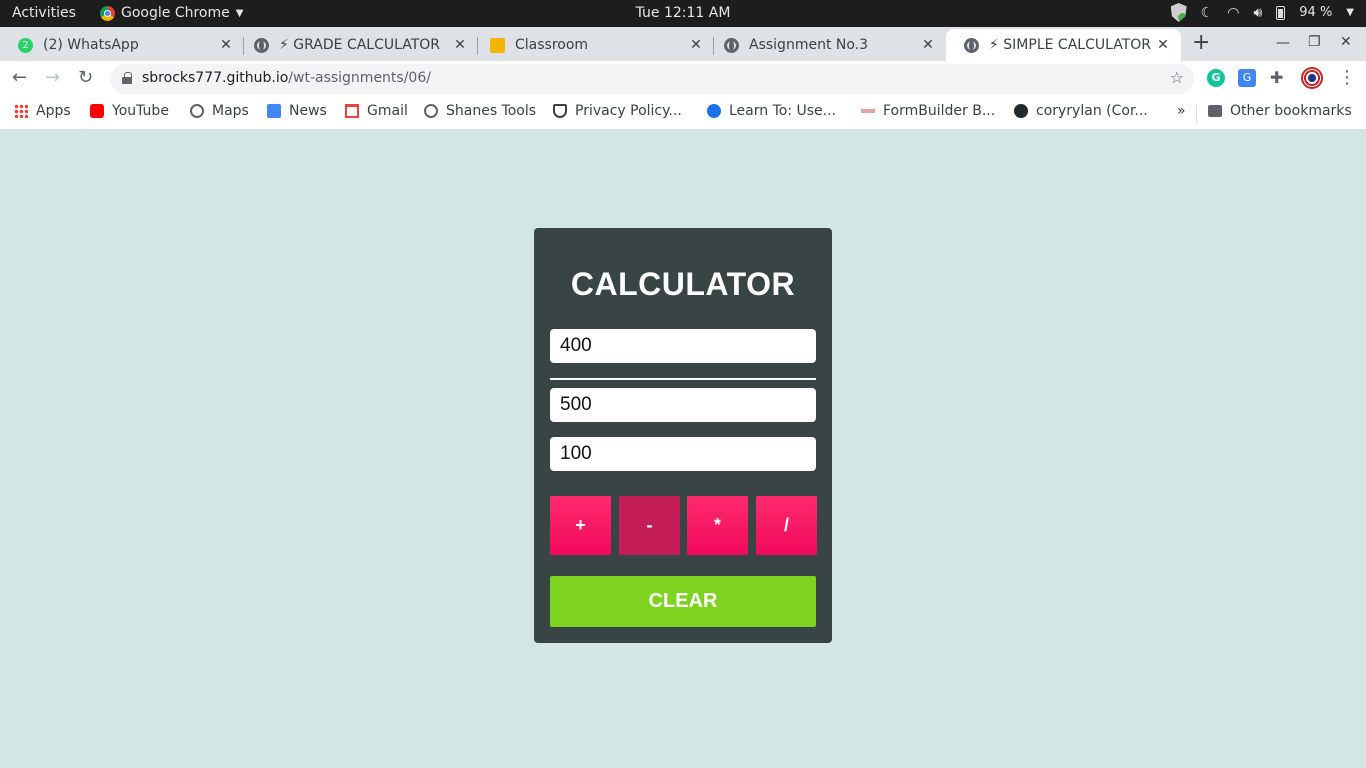 Image resolution: width=1366 pixels, height=768 pixels. Describe the element at coordinates (21, 111) in the screenshot. I see `apps-grid-icon` at that location.